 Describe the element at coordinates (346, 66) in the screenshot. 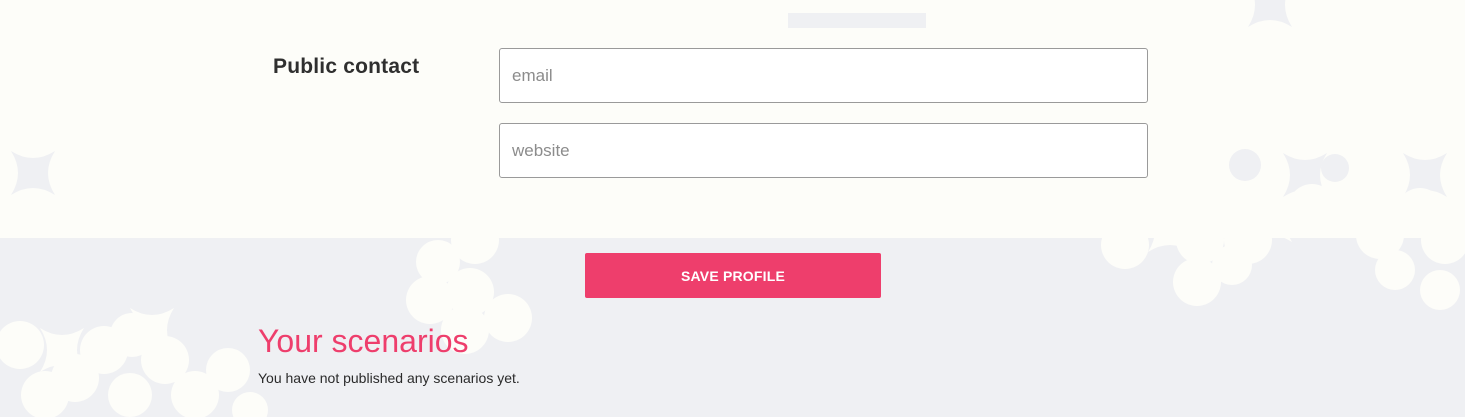

I see `public-contact-label: Public contact` at that location.